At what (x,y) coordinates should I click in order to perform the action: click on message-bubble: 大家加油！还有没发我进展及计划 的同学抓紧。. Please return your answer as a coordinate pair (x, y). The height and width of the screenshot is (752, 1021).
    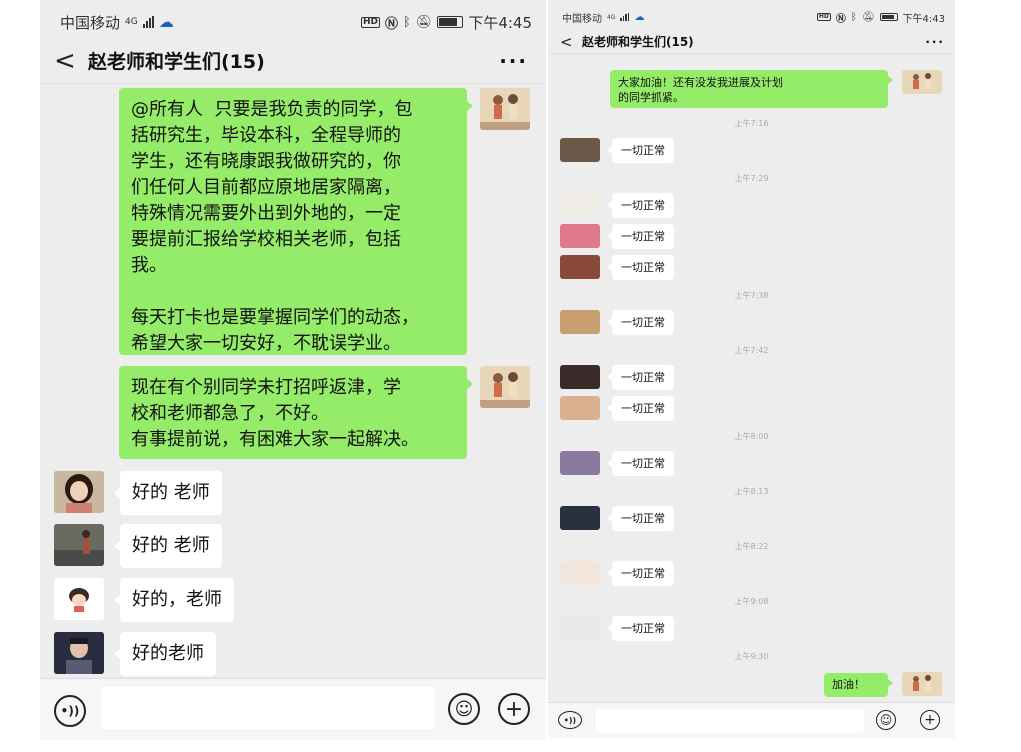
    Looking at the image, I should click on (751, 89).